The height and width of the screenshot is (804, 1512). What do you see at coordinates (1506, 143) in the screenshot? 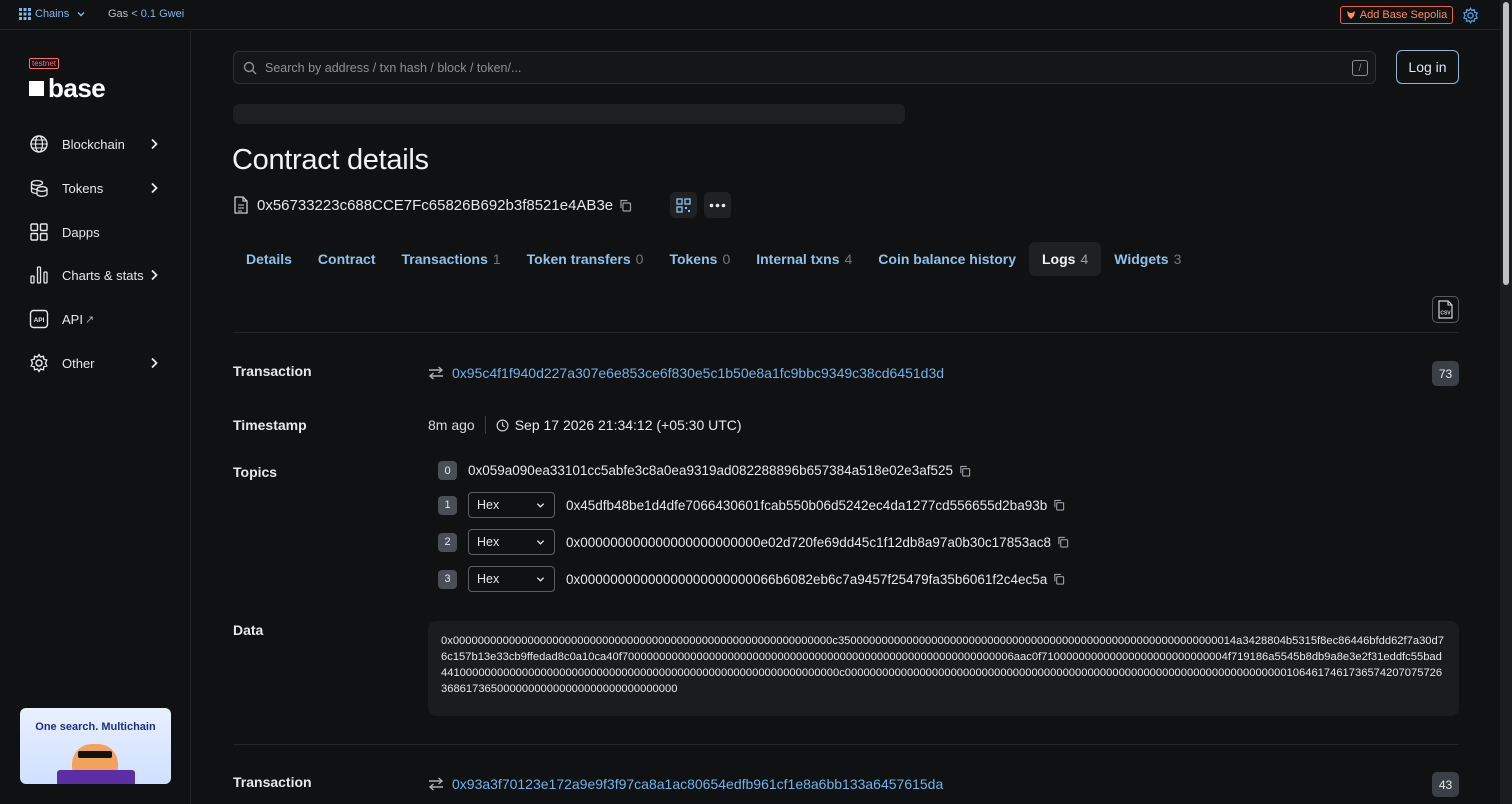
I see `scrollbar-thumb` at bounding box center [1506, 143].